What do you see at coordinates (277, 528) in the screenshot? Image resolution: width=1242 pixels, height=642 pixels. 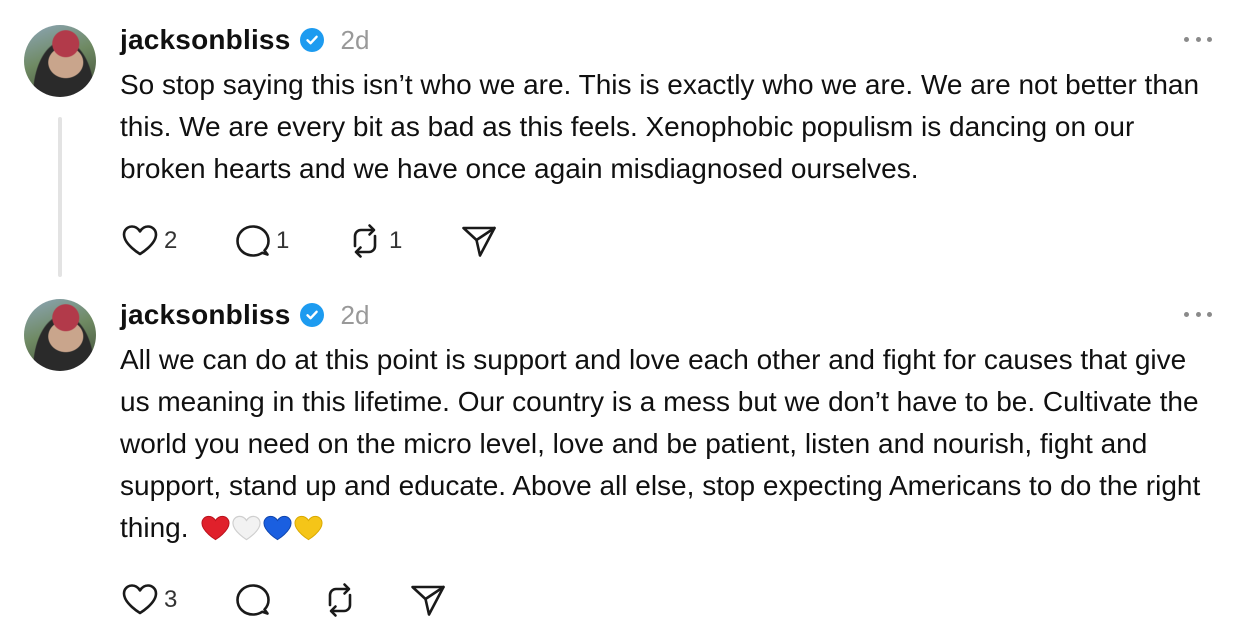 I see `blue-heart-icon` at bounding box center [277, 528].